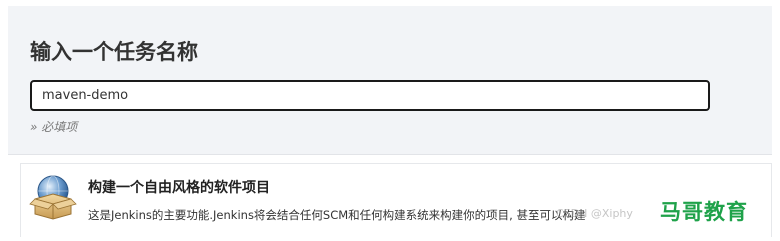  What do you see at coordinates (179, 188) in the screenshot?
I see `job-type-title: 构建一个自由风格的软件项目` at bounding box center [179, 188].